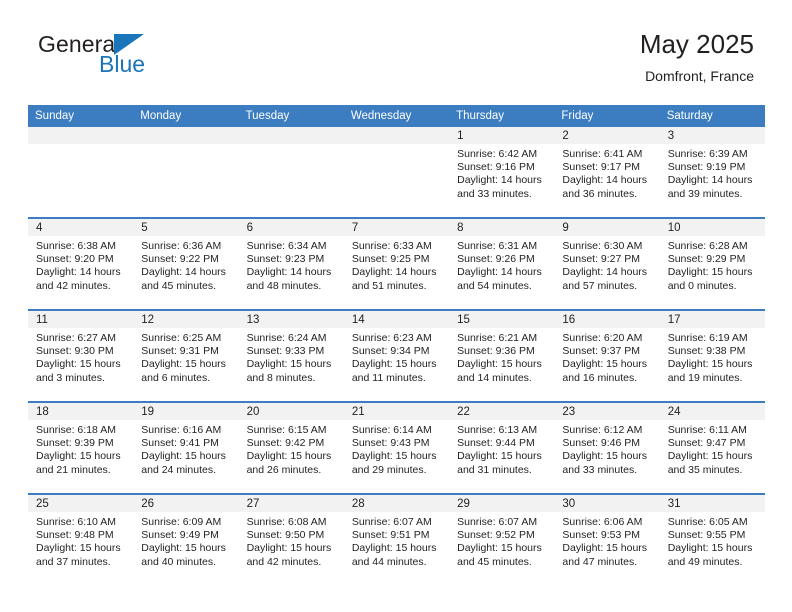 The image size is (792, 612). I want to click on sunset-text: Sunset: 9:51 PM, so click(390, 535).